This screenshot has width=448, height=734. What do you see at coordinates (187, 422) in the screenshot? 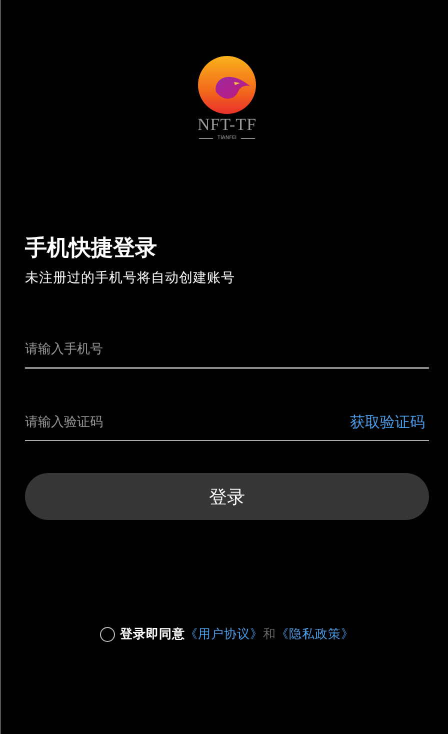
I see `code-field: 请输入验证码` at bounding box center [187, 422].